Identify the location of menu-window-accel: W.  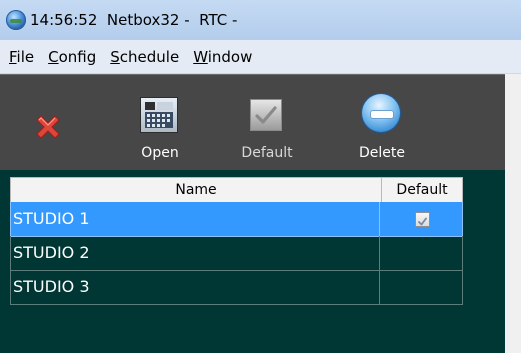
(200, 56).